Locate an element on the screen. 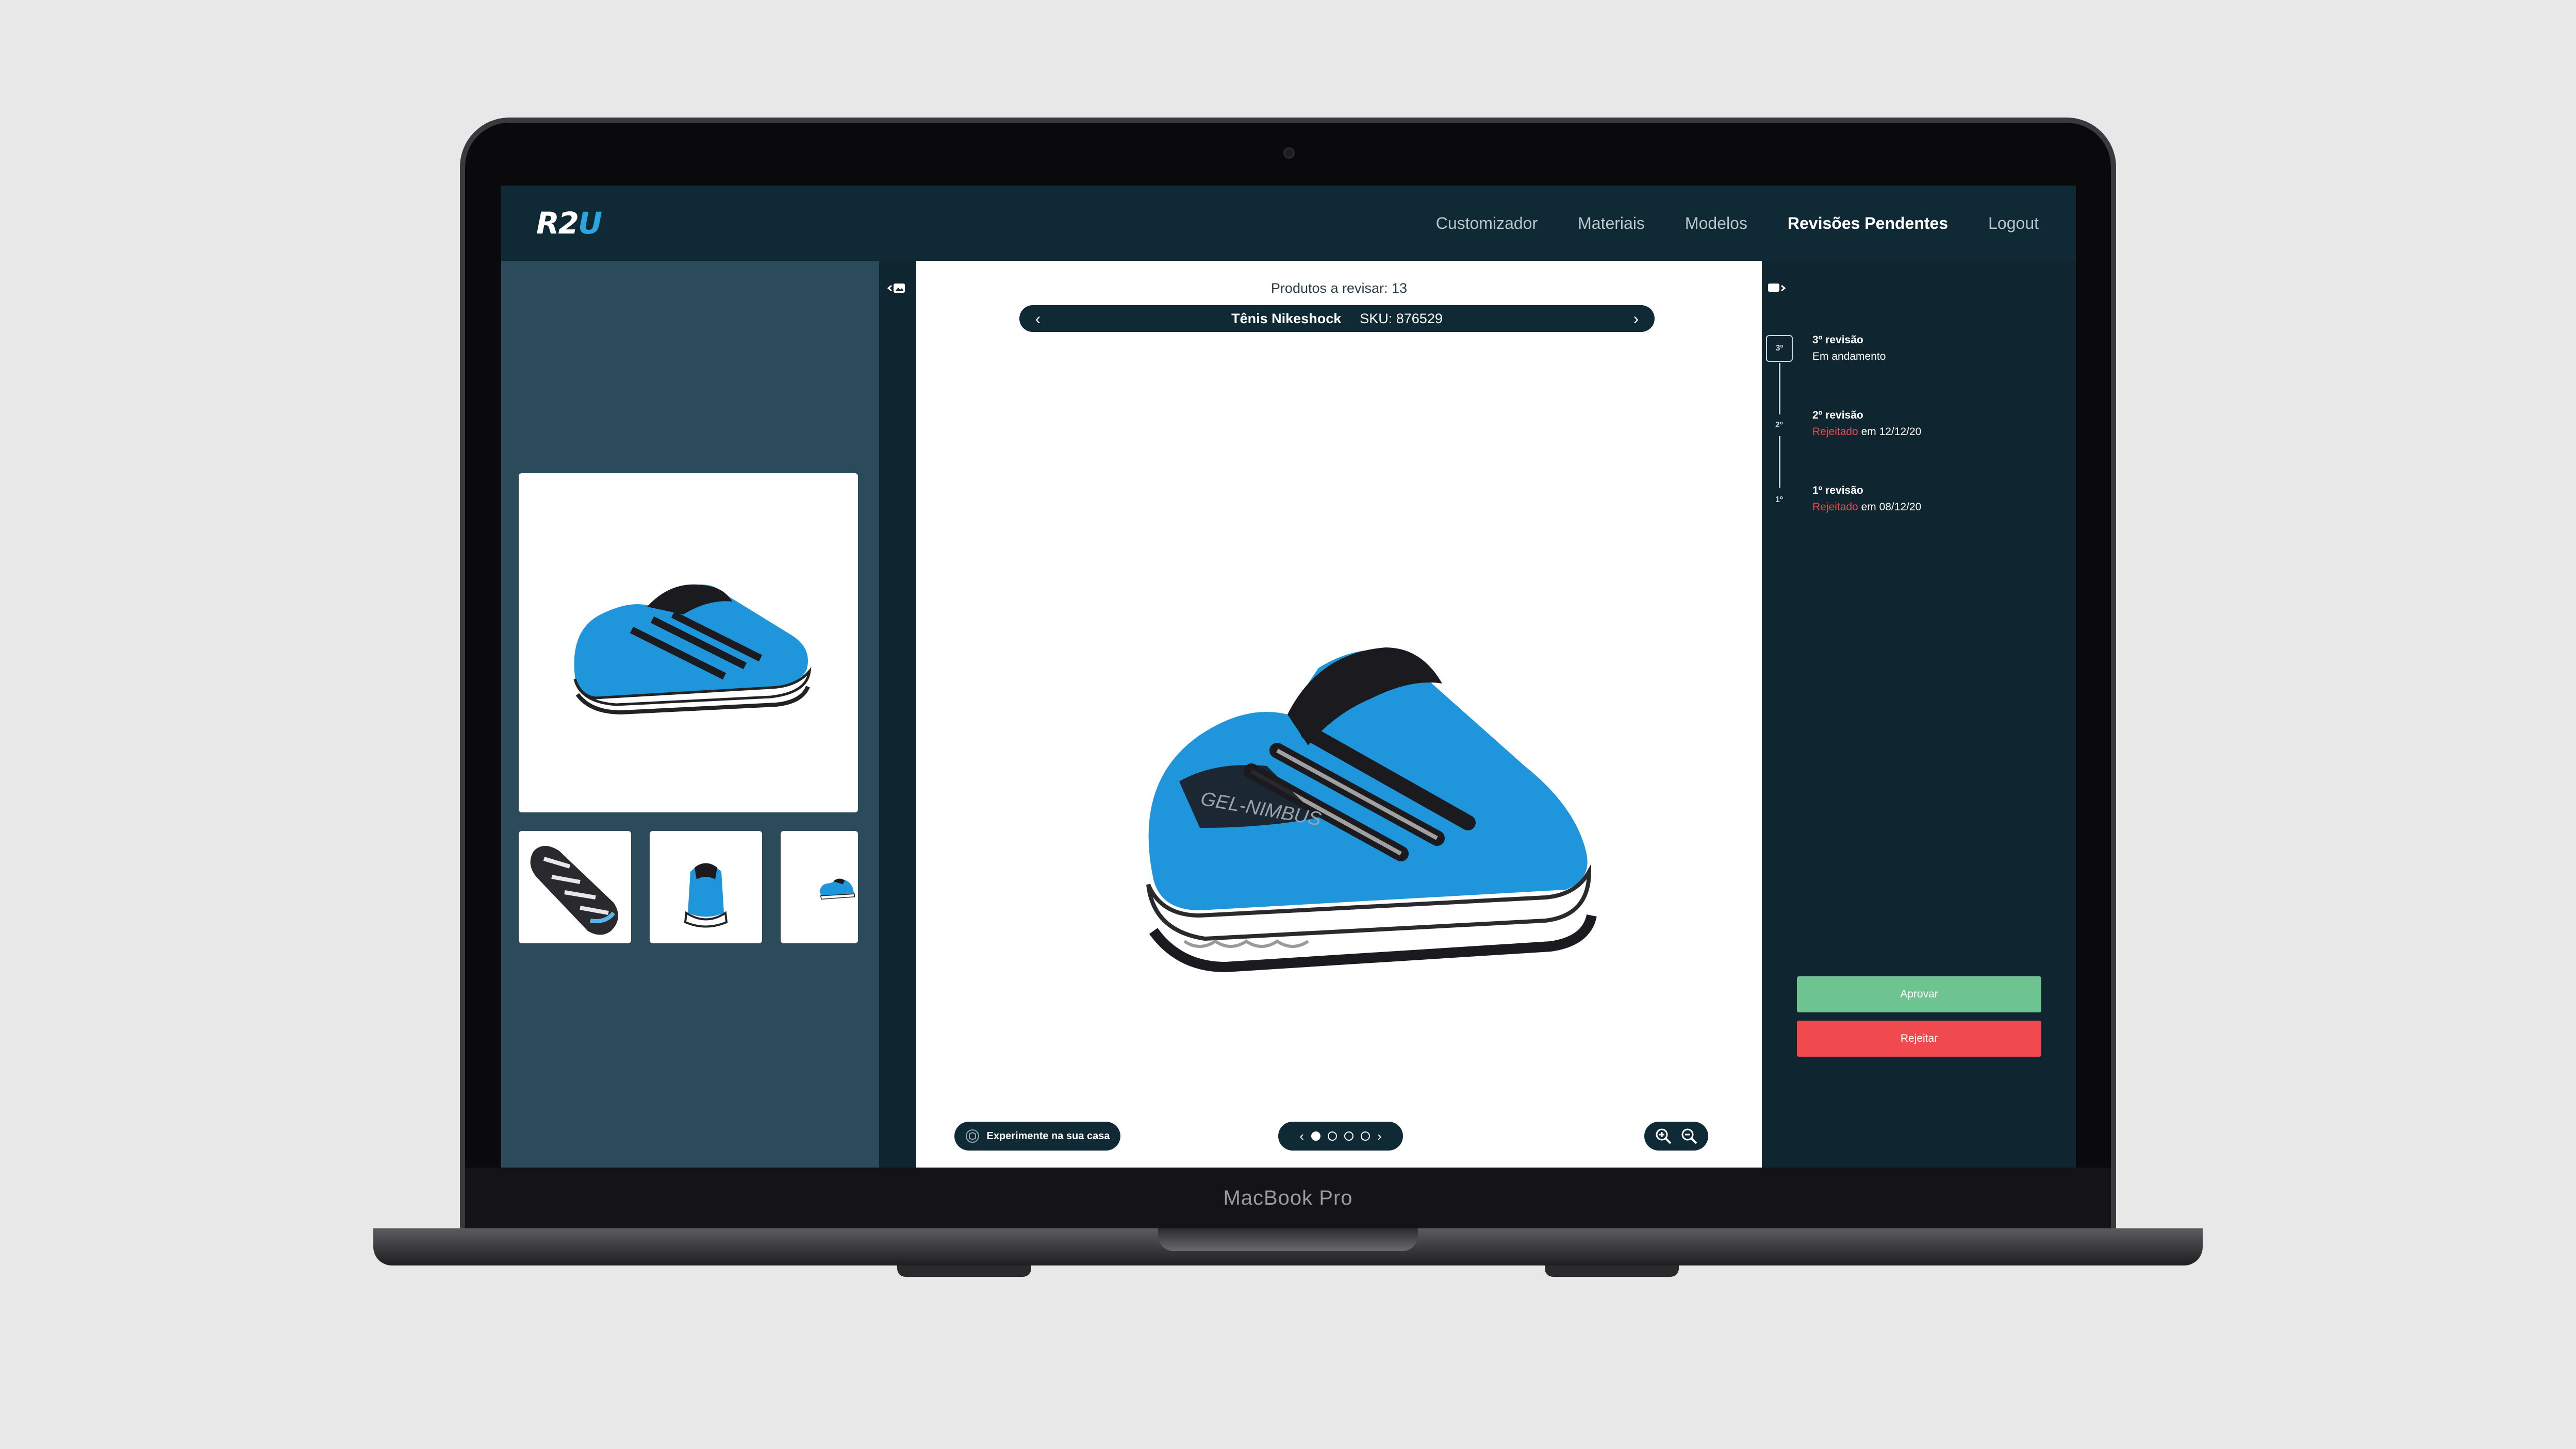 The height and width of the screenshot is (1449, 2576). shoe-sole-image is located at coordinates (574, 890).